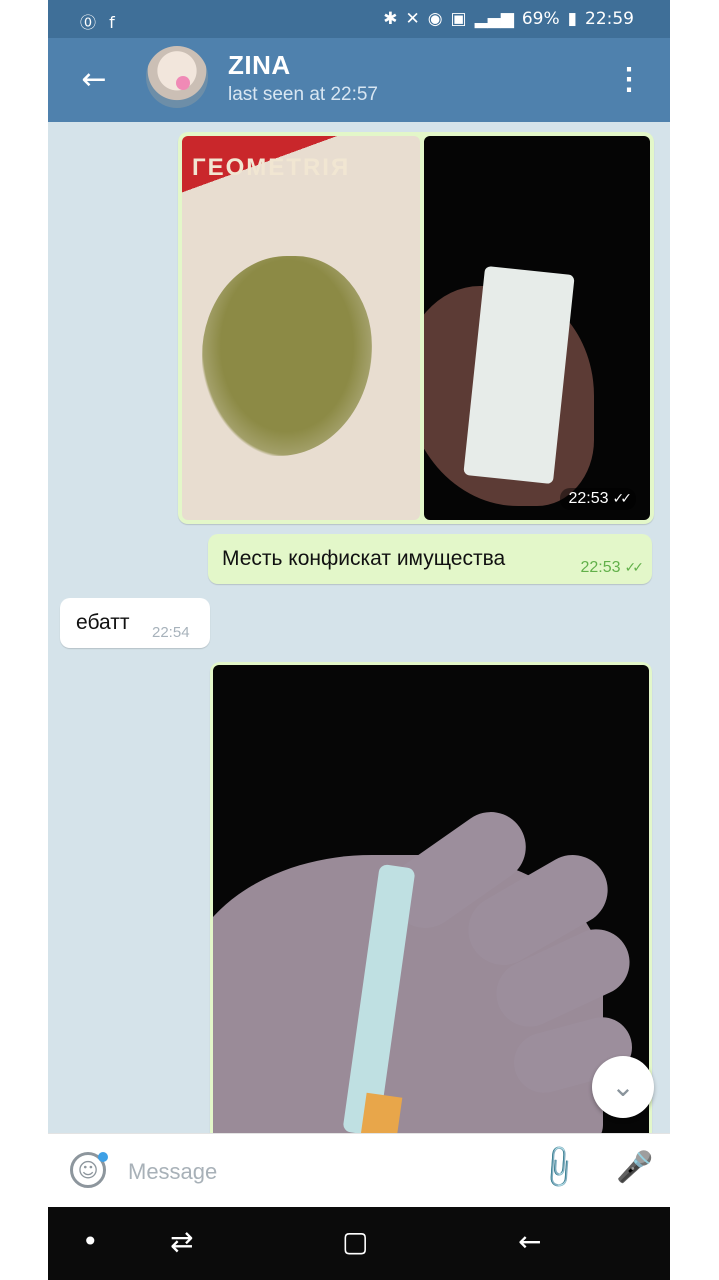 The image size is (719, 1280). I want to click on outgoing-message: Месть конфискат имущества 22:53 ✓✓, so click(430, 559).